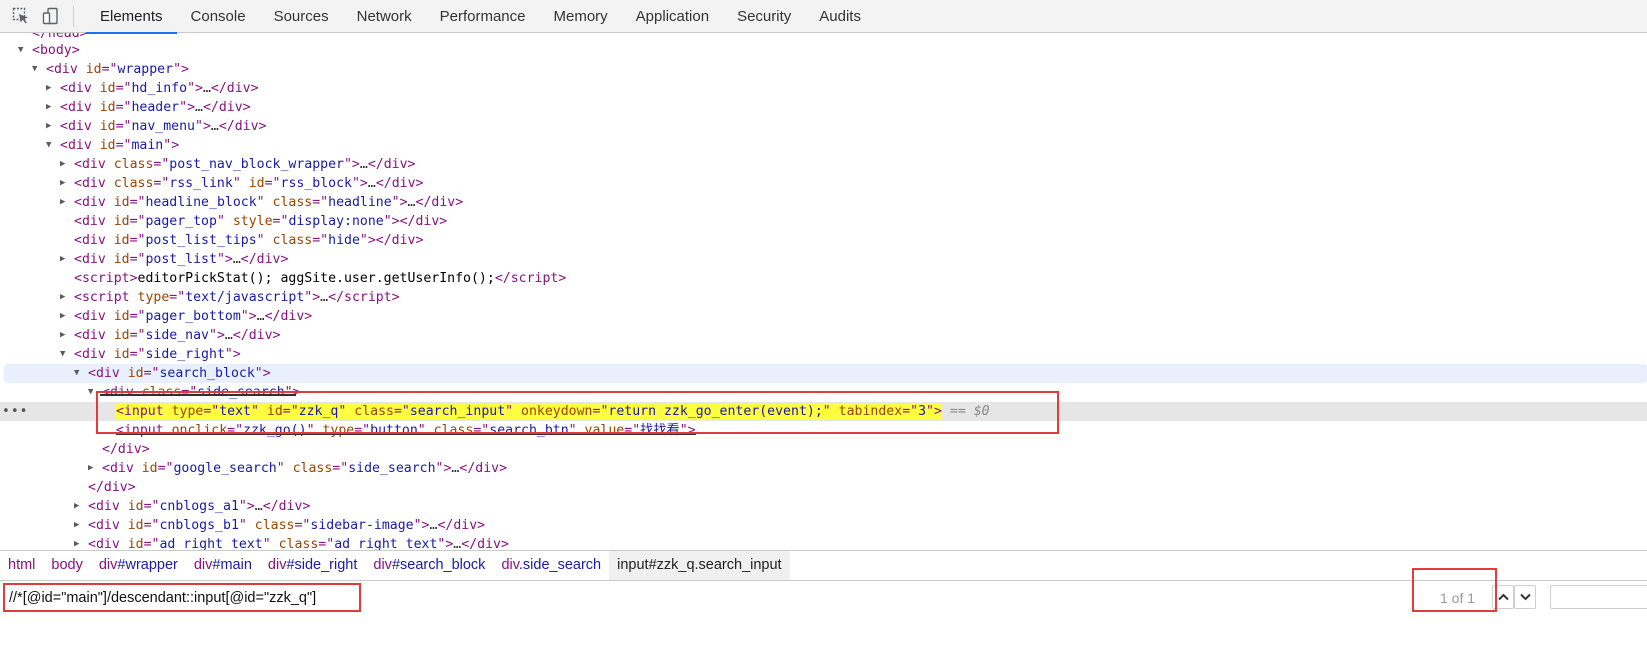  I want to click on breadcrumb-item-main: div#main, so click(223, 565).